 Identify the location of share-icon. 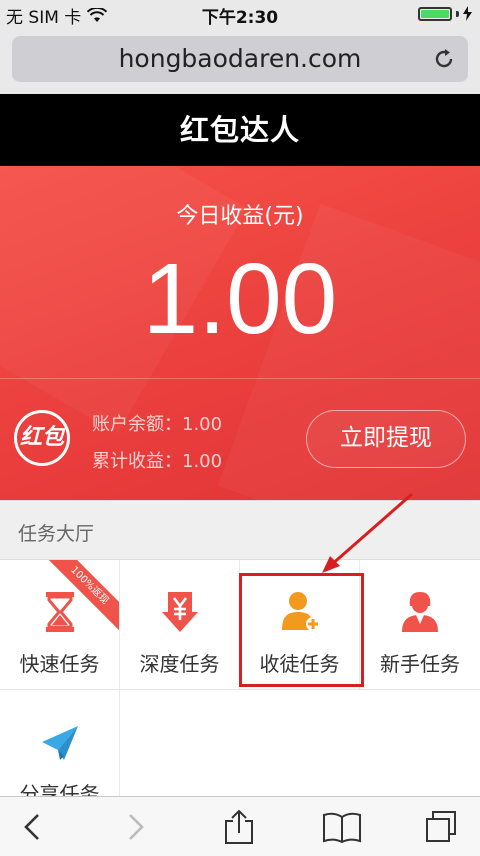
(239, 827).